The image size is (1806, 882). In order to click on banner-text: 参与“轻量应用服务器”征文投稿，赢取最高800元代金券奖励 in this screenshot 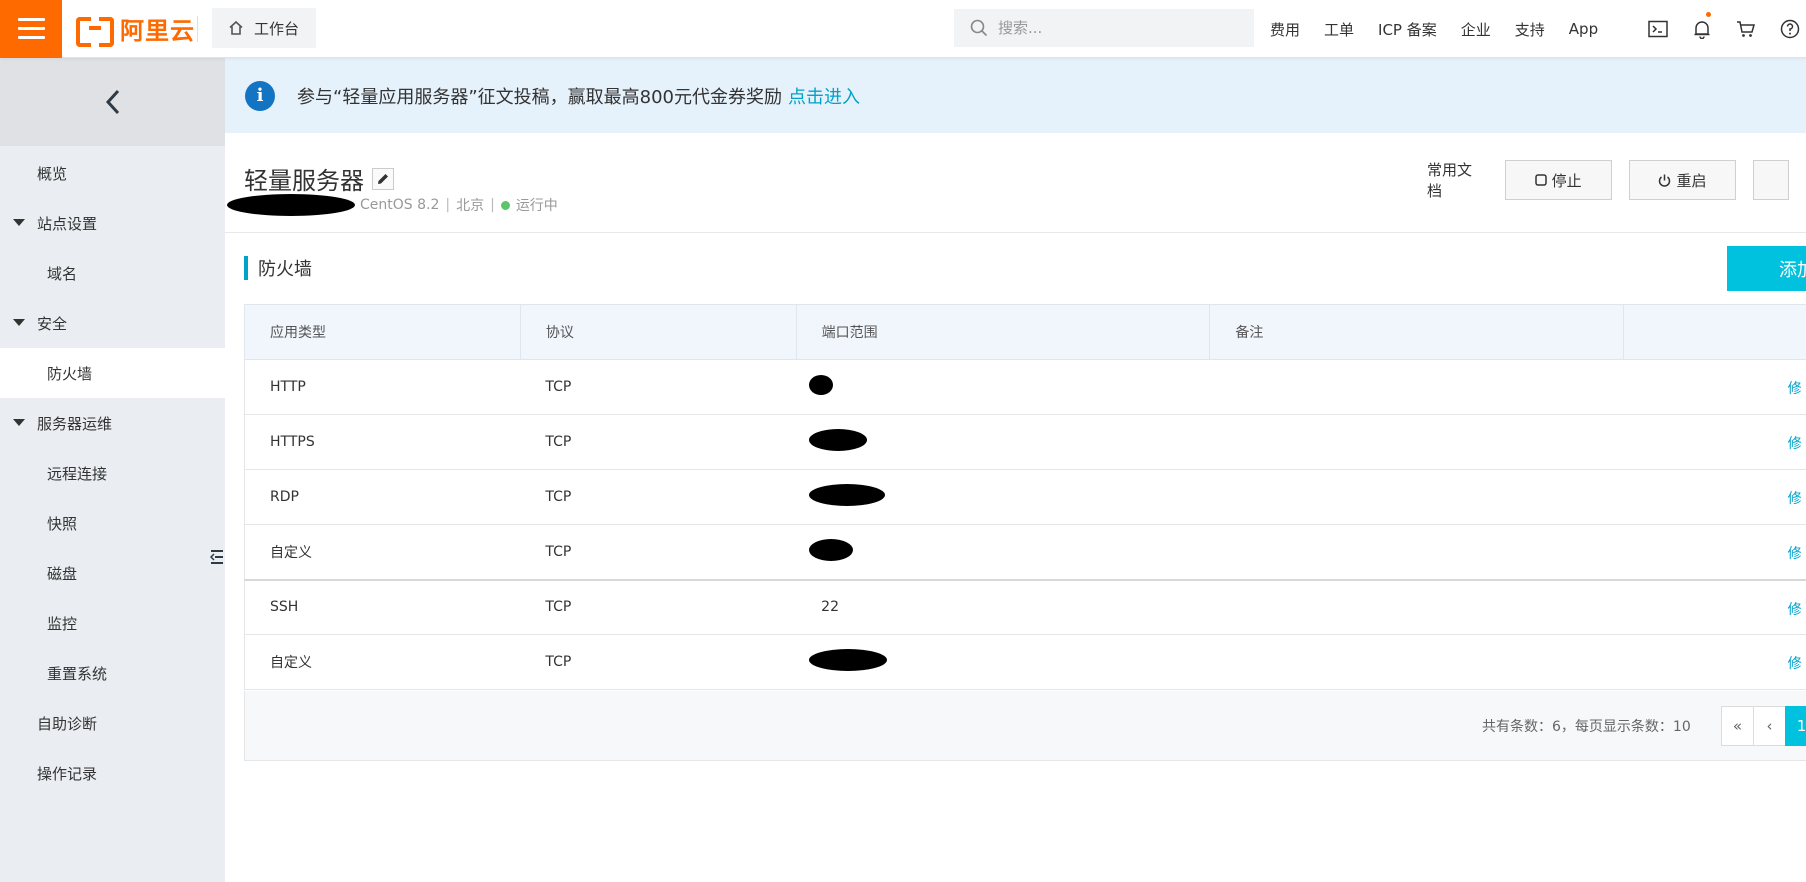, I will do `click(540, 97)`.